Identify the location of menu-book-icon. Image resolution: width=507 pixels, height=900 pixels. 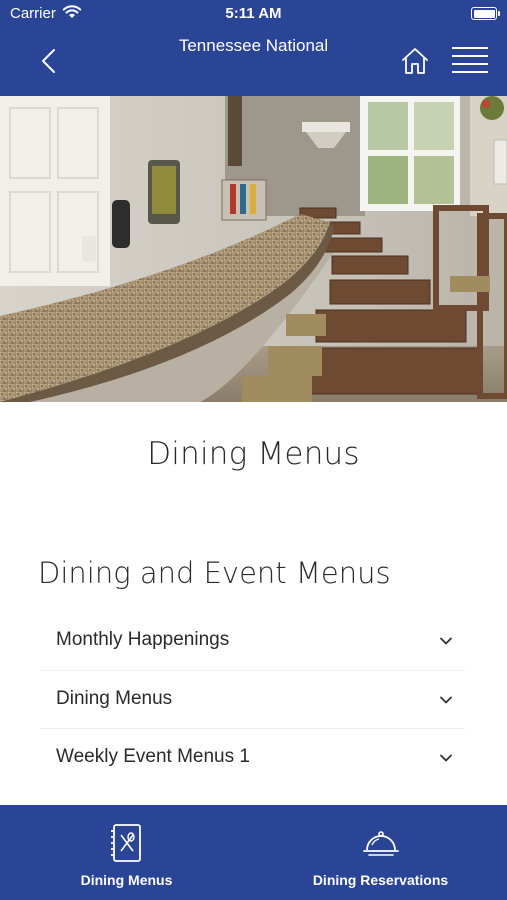
(125, 843).